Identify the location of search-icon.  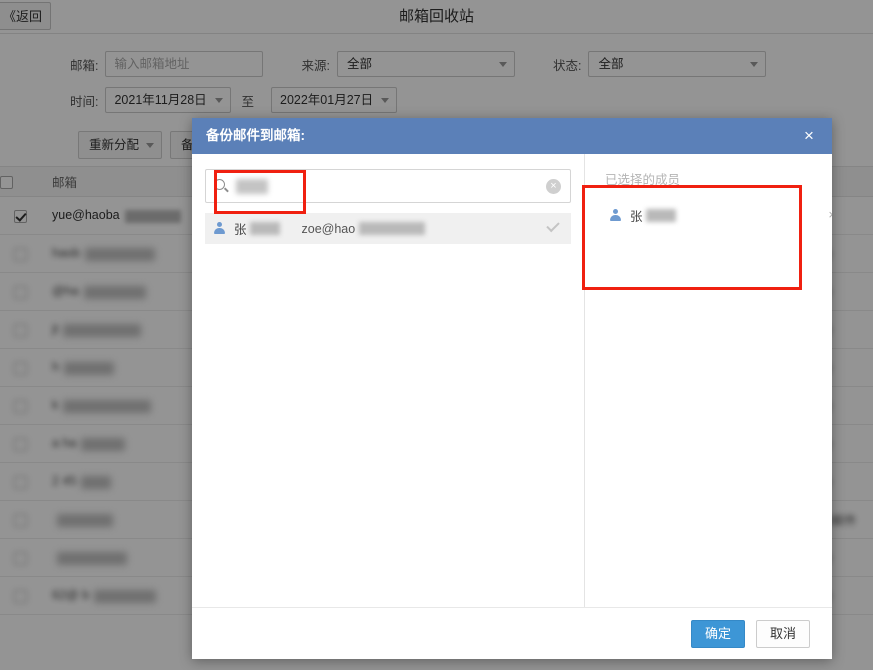
(219, 184).